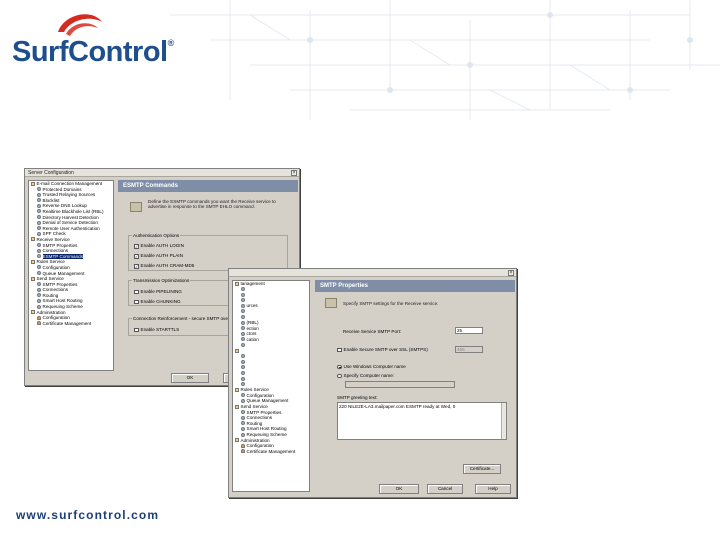 This screenshot has height=540, width=720. I want to click on tree-item-label: Certificate Management, so click(67, 323).